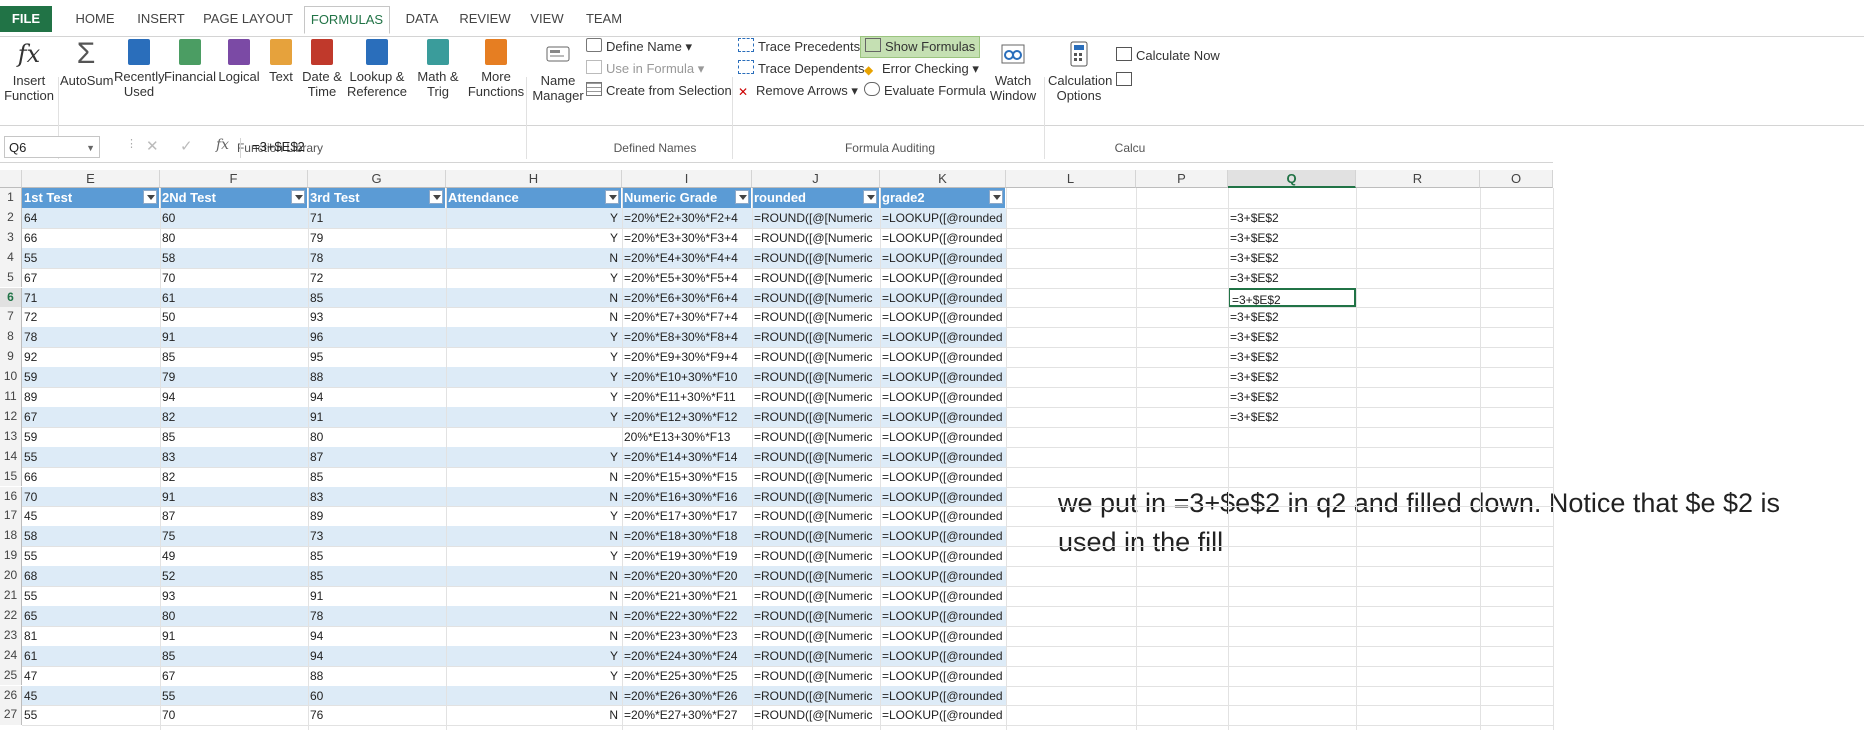  What do you see at coordinates (91, 695) in the screenshot?
I see `table-cell-e: 45` at bounding box center [91, 695].